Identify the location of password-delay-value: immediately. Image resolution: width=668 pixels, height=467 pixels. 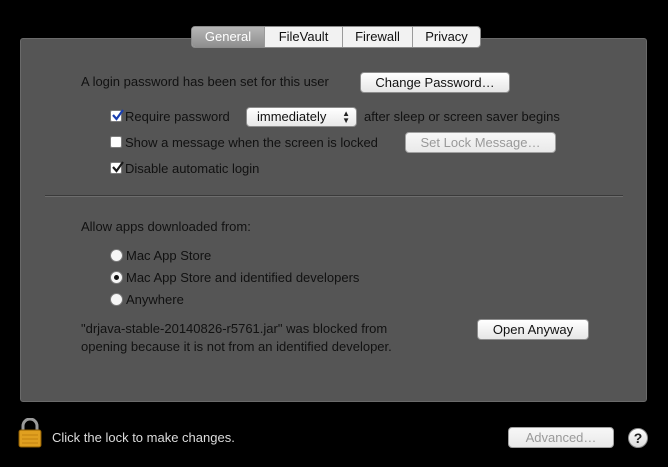
(292, 116).